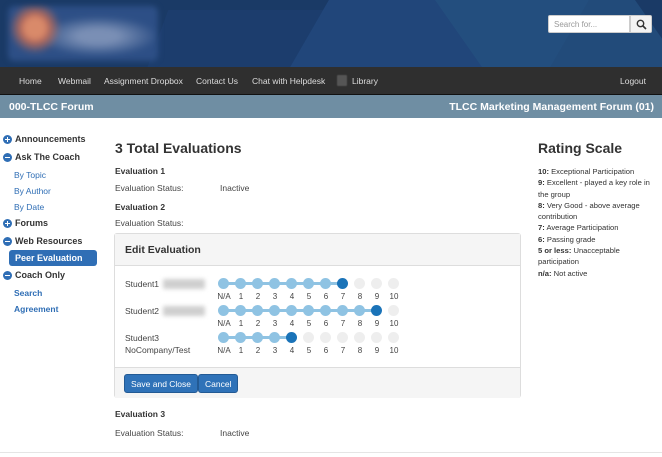 This screenshot has height=457, width=662. I want to click on student-3-name: Student3, so click(142, 338).